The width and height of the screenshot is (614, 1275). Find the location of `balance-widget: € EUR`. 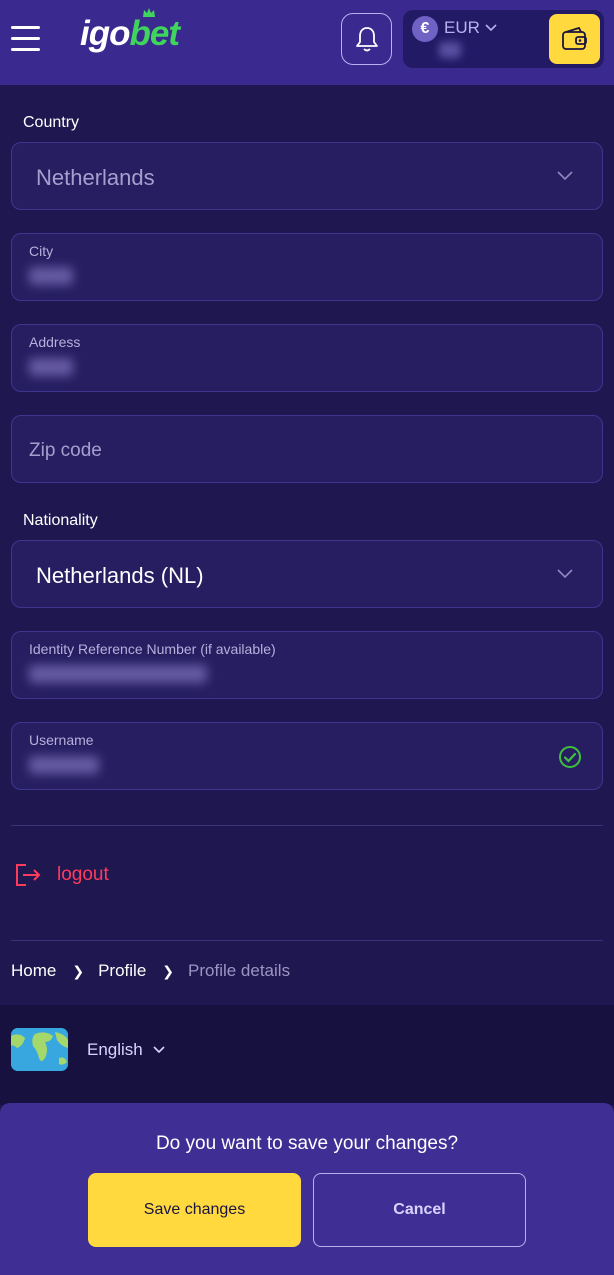

balance-widget: € EUR is located at coordinates (503, 39).